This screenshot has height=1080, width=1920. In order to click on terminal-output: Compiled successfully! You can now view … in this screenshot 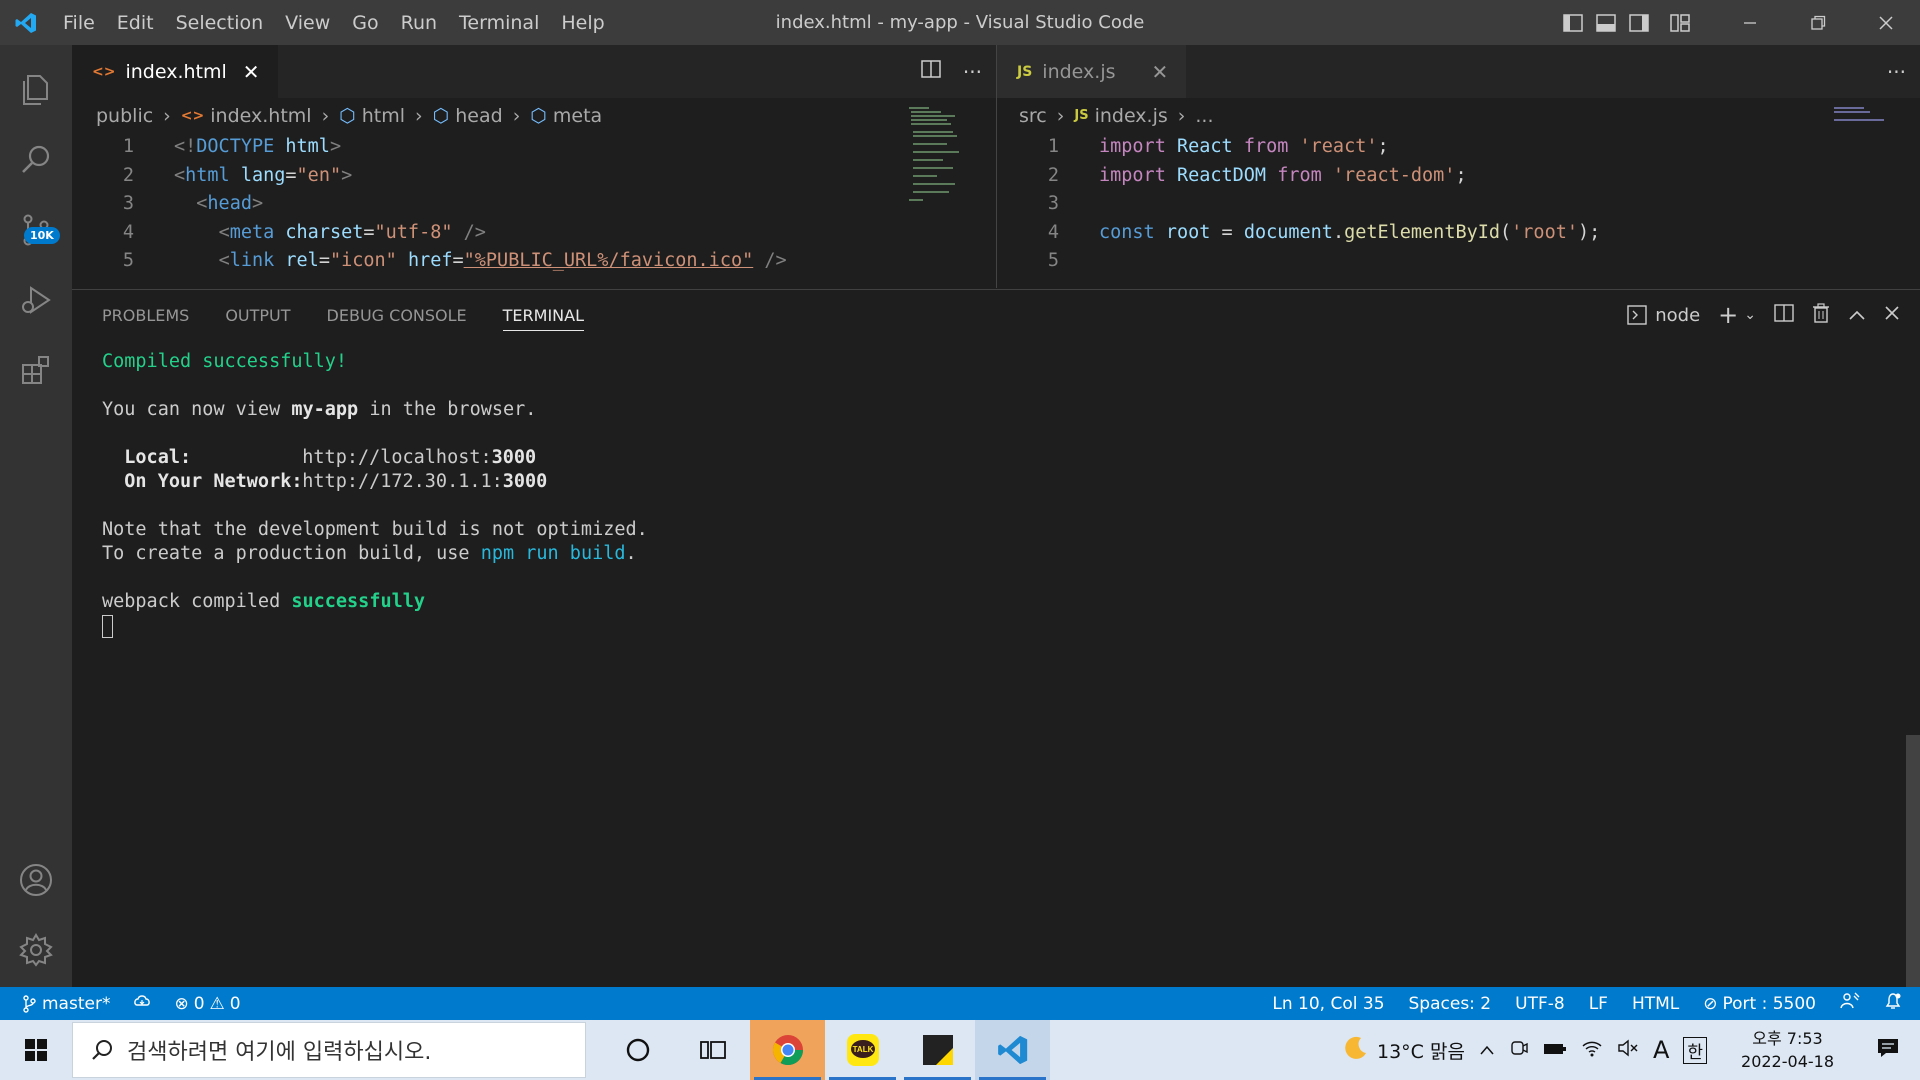, I will do `click(375, 494)`.